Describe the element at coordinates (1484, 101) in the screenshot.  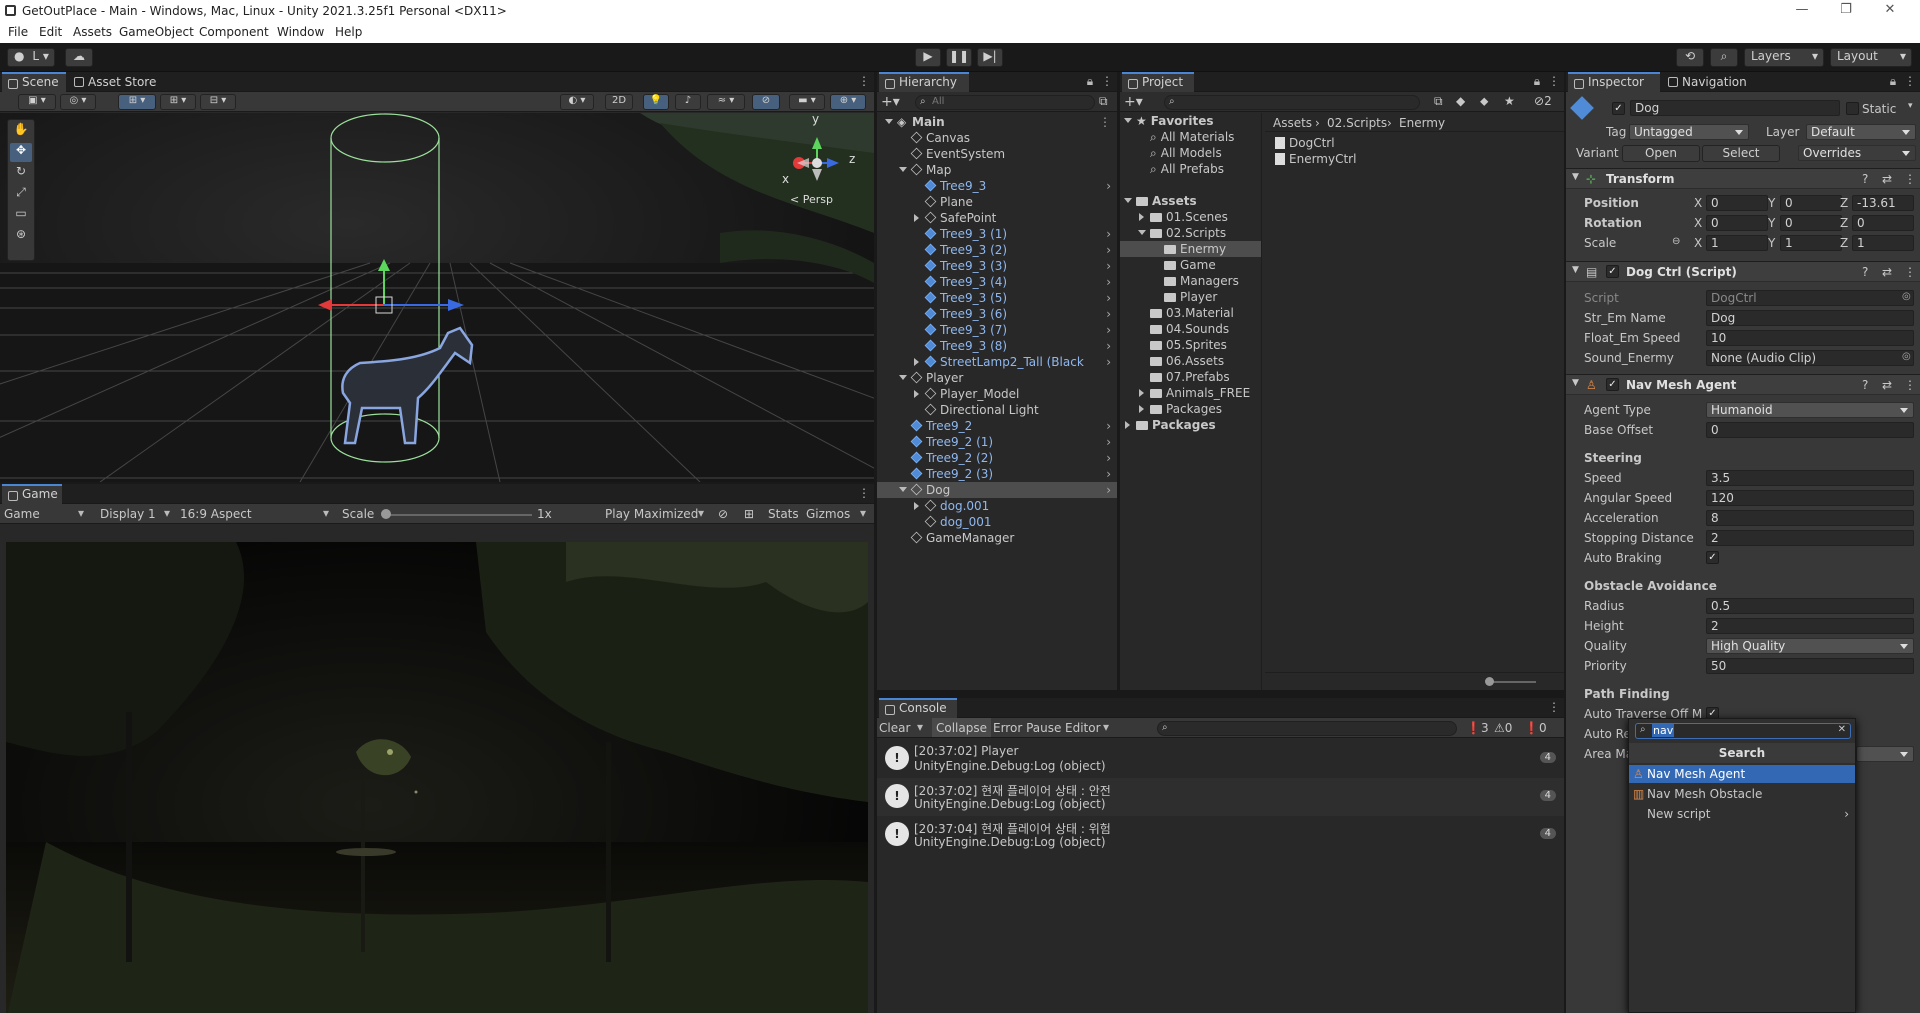
I see `search-by-tag-icon: ⬥` at that location.